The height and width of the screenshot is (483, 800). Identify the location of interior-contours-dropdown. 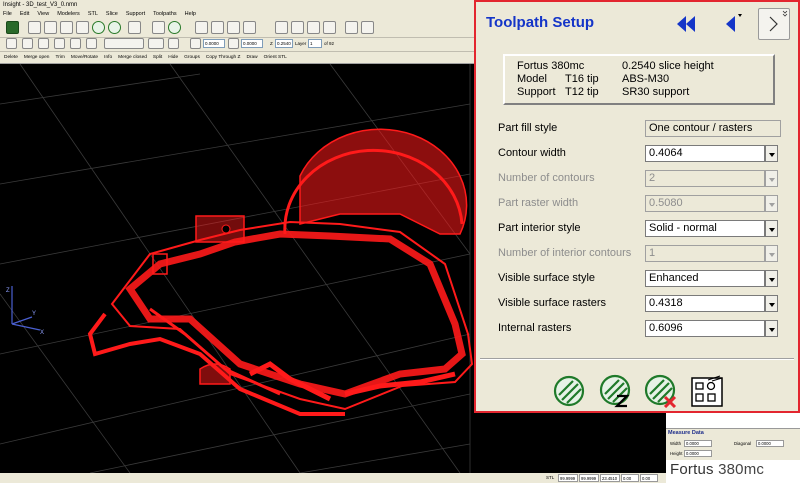
(771, 253).